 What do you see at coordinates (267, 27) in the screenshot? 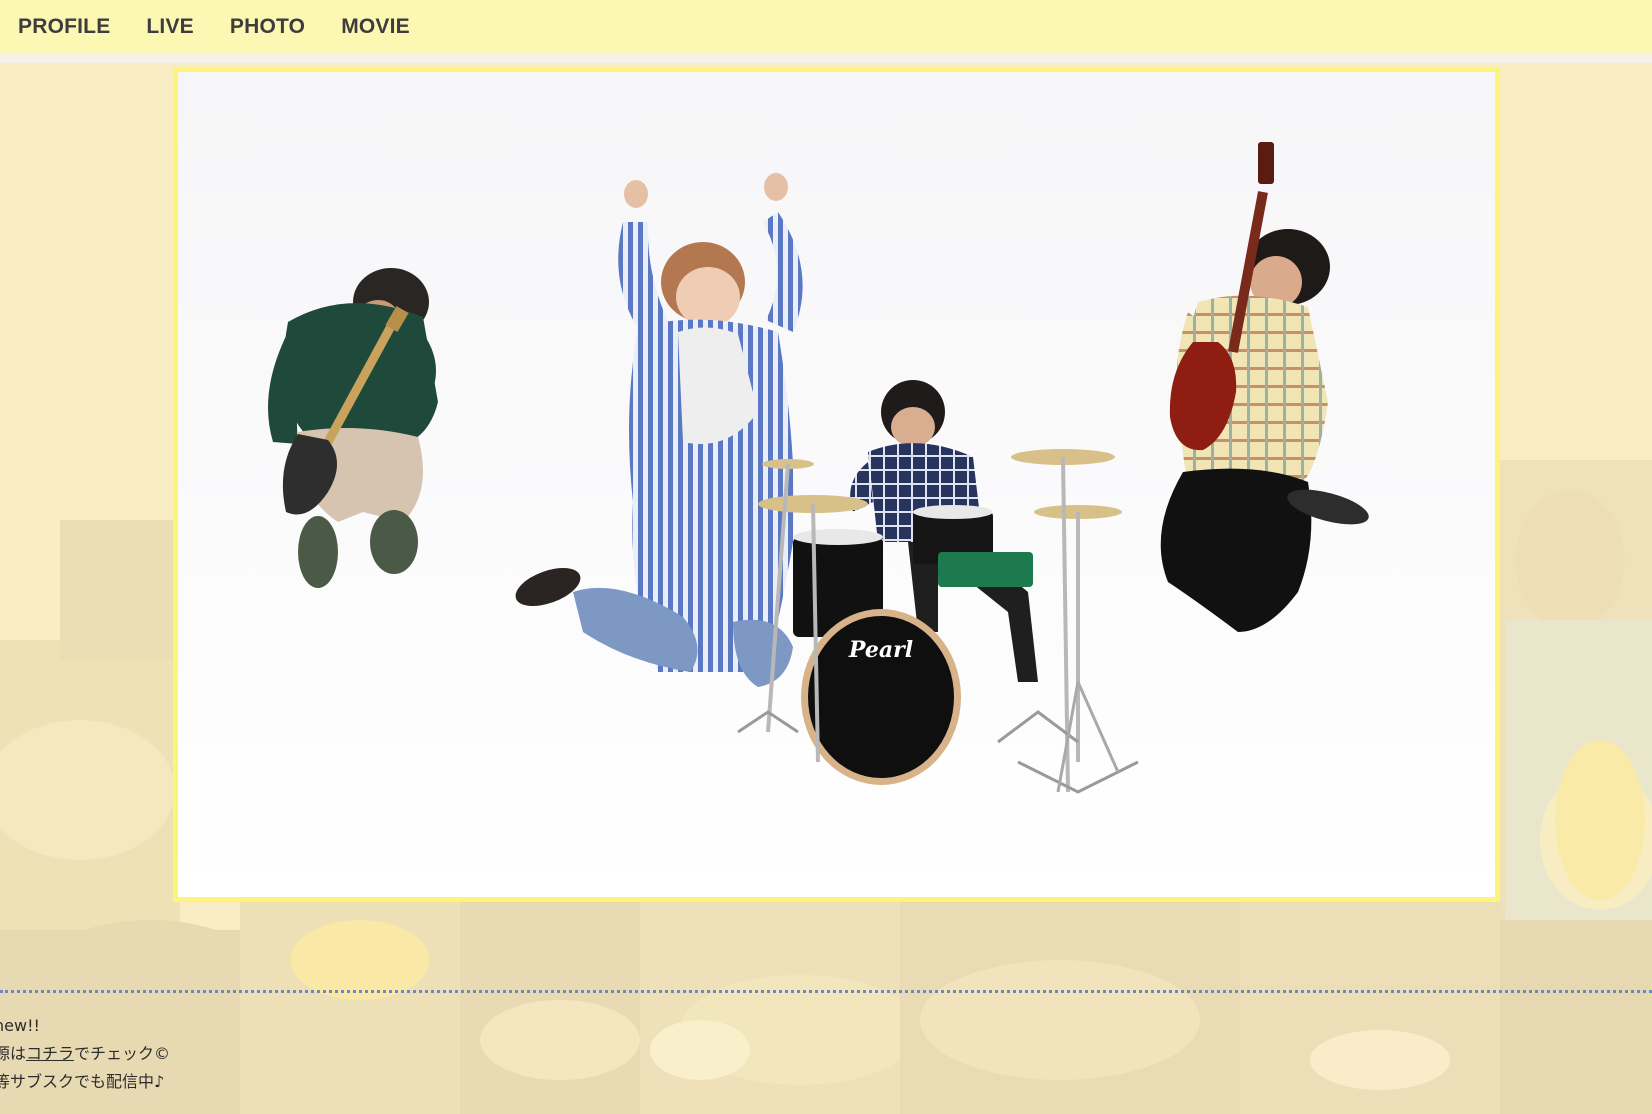
I see `nav-item-photo: PHOTO` at bounding box center [267, 27].